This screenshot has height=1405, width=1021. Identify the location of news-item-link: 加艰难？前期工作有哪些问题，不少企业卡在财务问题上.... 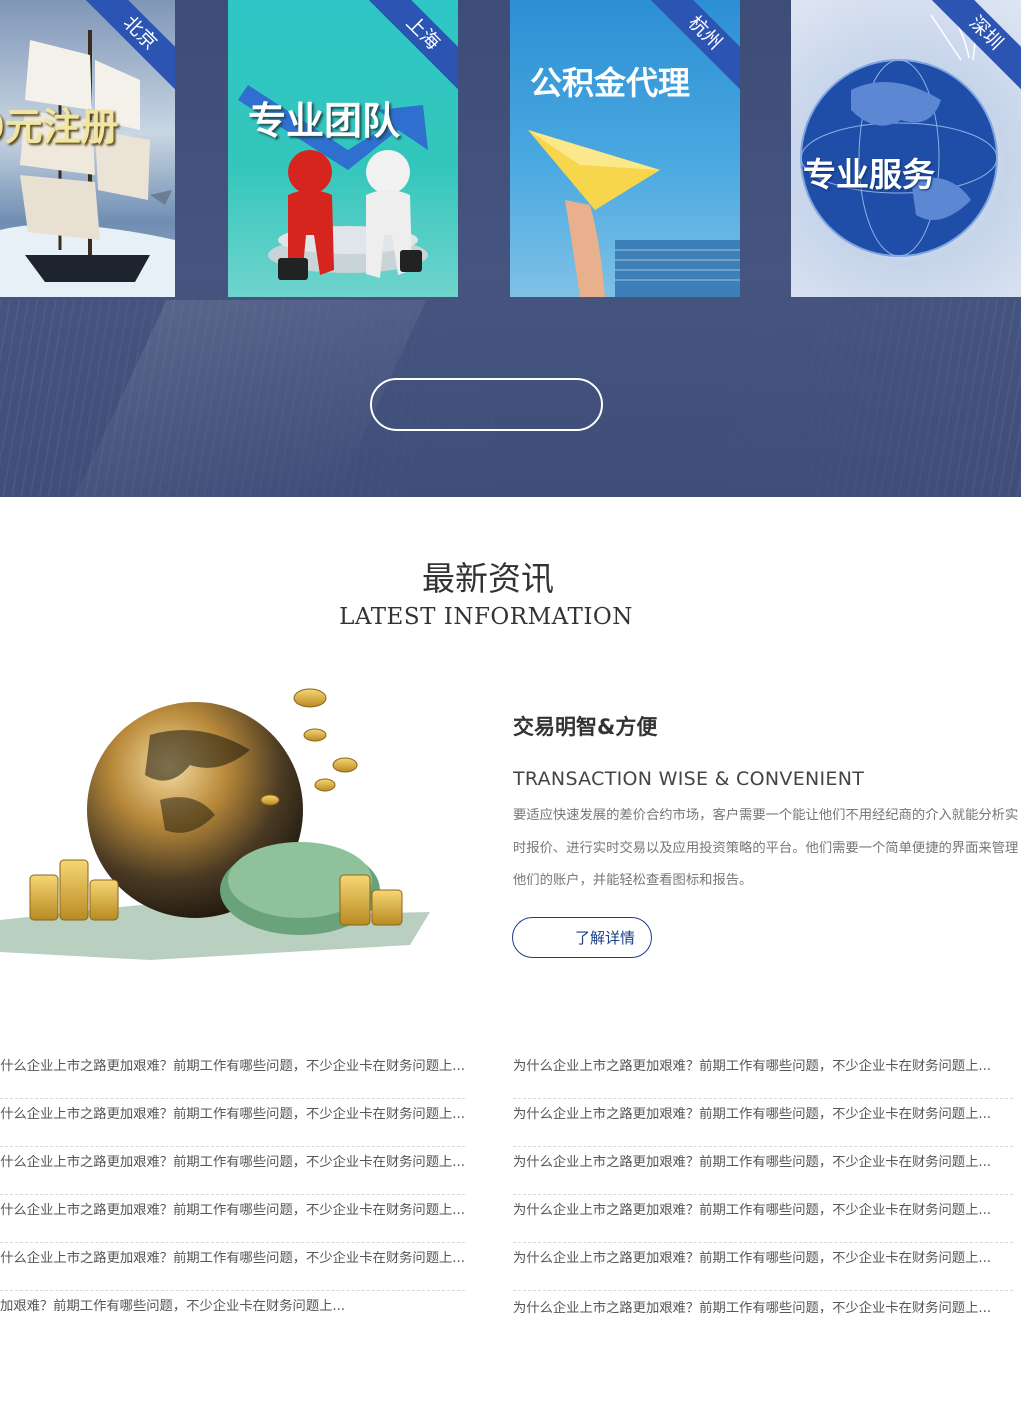
(172, 1307).